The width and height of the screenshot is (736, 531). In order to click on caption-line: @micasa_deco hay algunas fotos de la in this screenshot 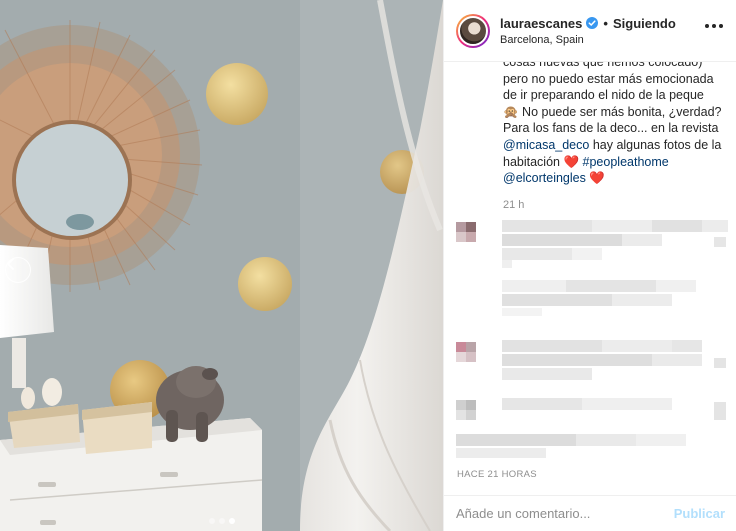, I will do `click(612, 144)`.